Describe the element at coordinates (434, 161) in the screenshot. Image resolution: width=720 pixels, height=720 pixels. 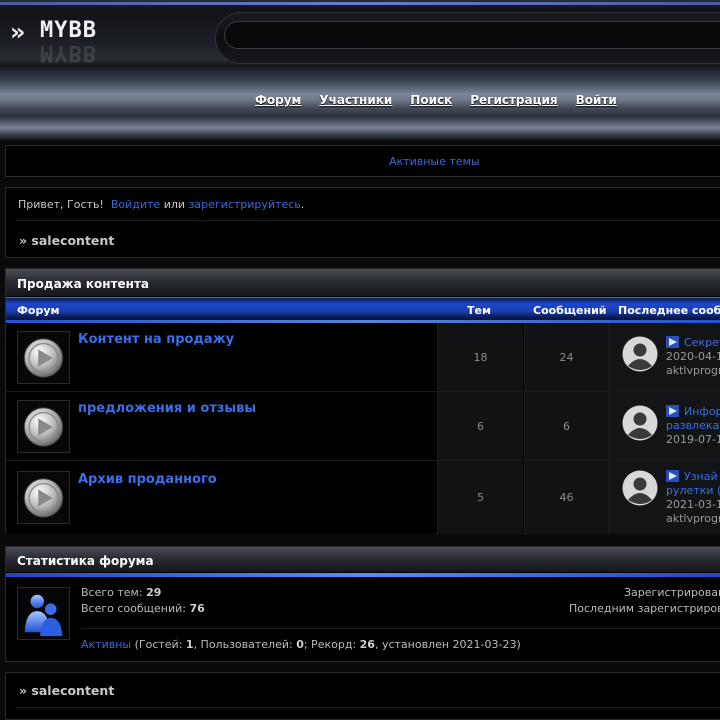
I see `active-topics-link: Активные темы` at that location.